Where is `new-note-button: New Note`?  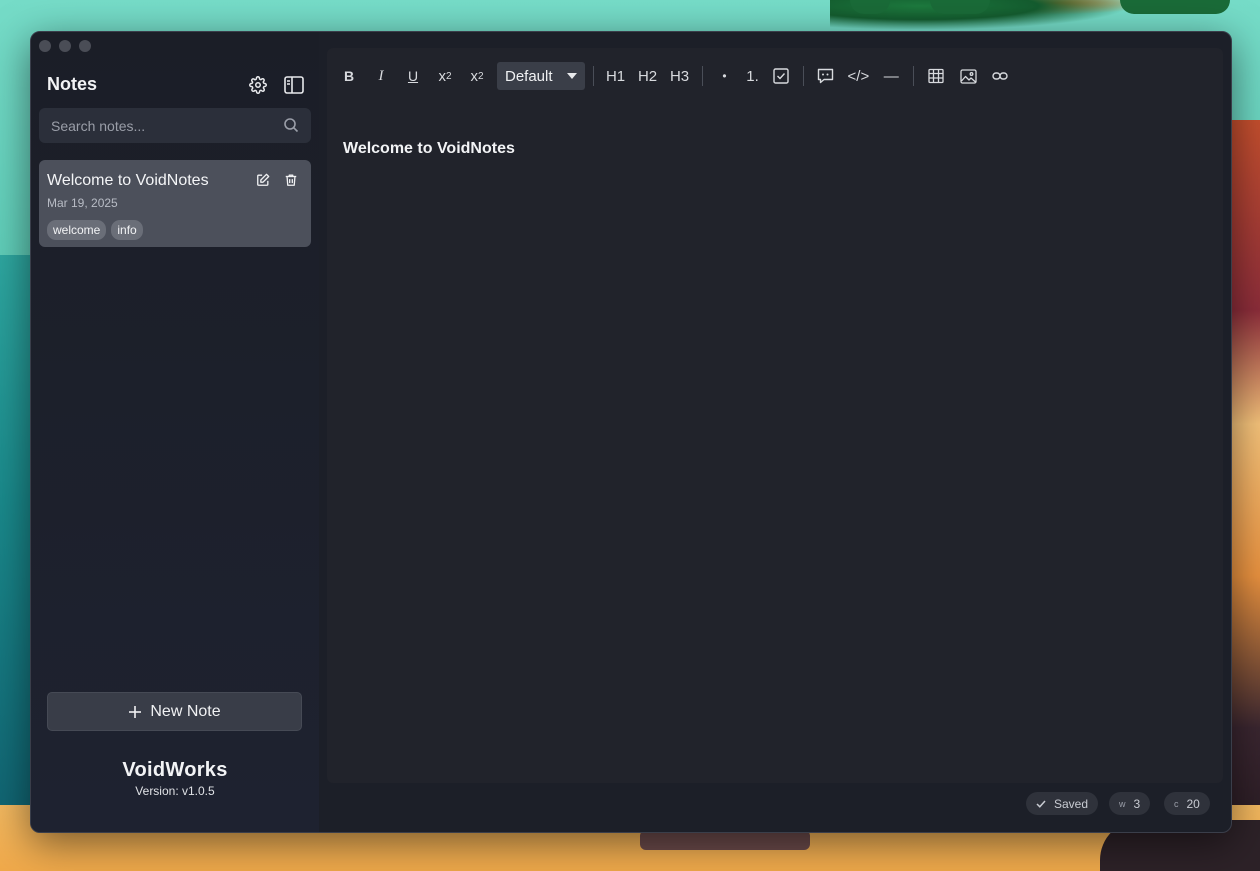 new-note-button: New Note is located at coordinates (174, 711).